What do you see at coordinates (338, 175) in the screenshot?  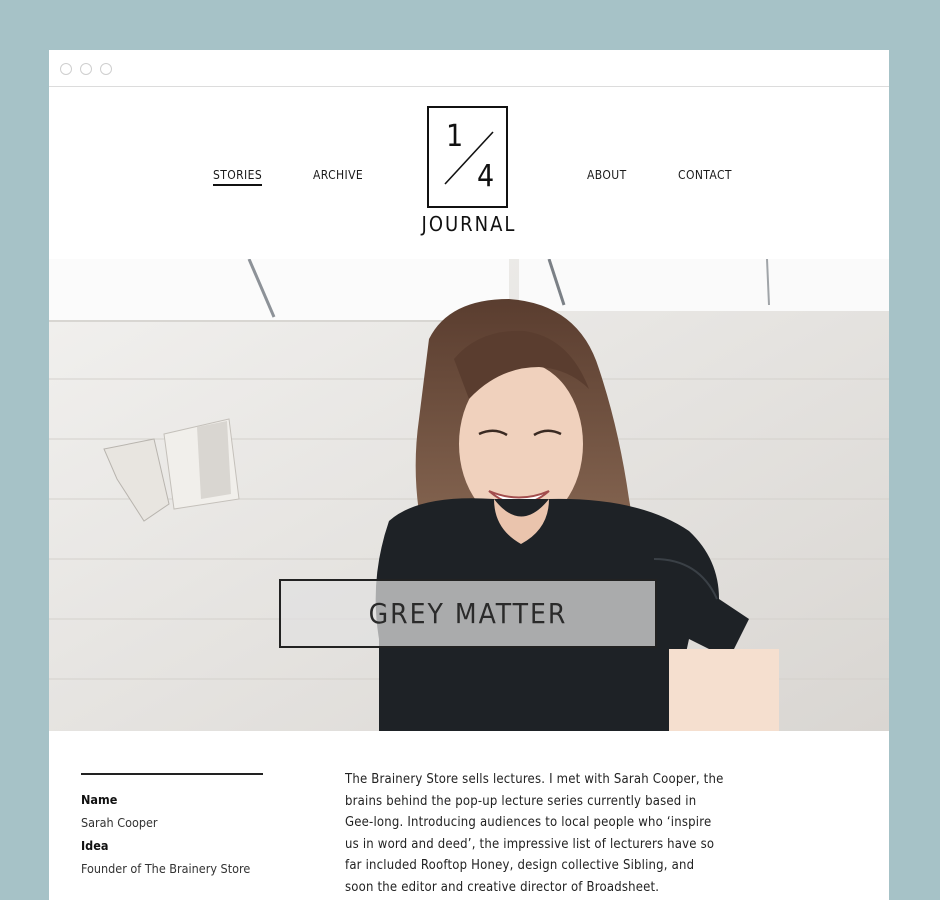 I see `nav-archive: ARCHIVE` at bounding box center [338, 175].